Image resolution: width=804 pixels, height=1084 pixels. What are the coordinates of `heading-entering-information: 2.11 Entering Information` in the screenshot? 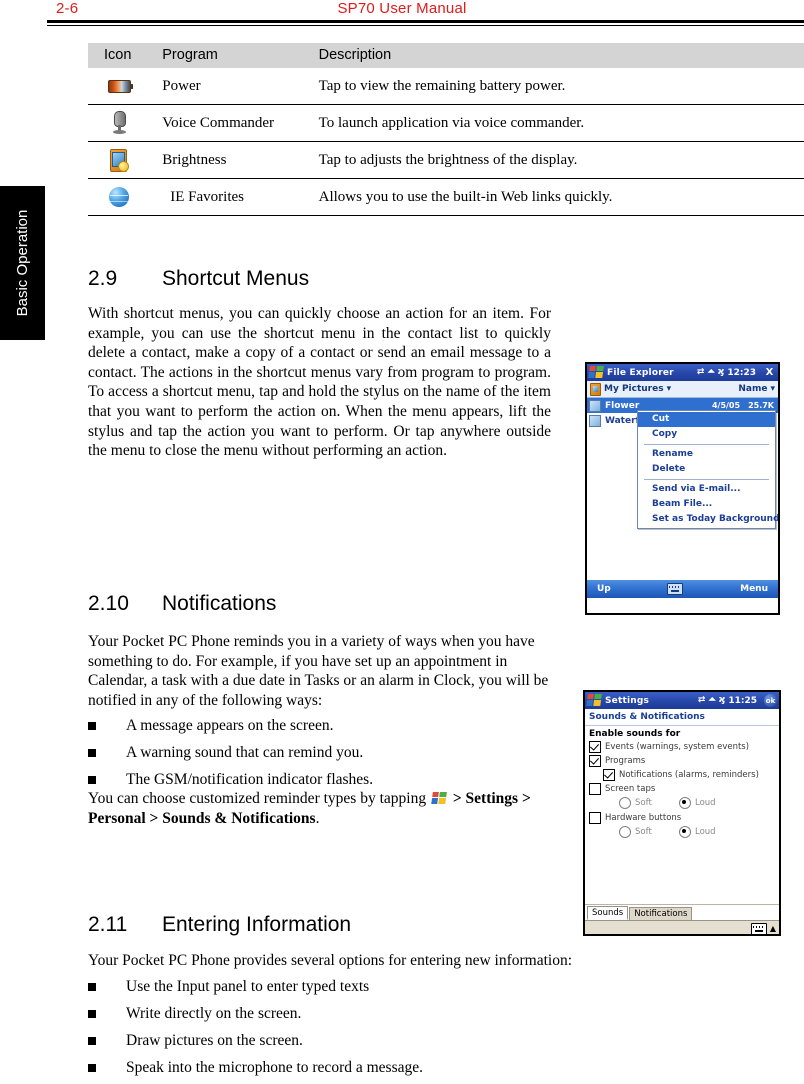 It's located at (219, 925).